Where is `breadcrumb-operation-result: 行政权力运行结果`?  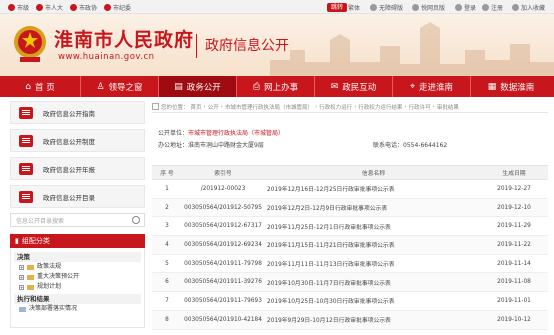
breadcrumb-operation-result: 行政权力运行结果 is located at coordinates (380, 107).